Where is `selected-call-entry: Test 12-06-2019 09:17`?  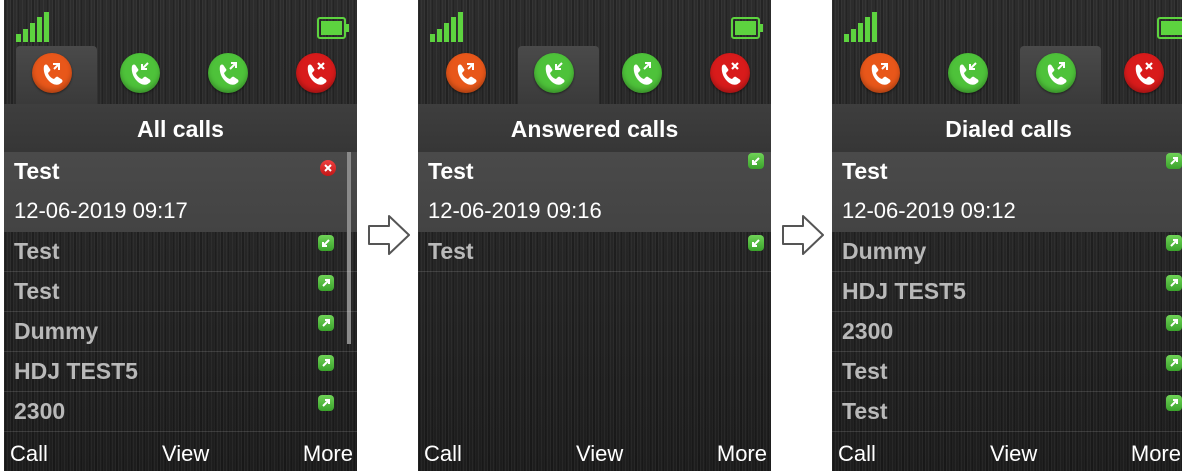
selected-call-entry: Test 12-06-2019 09:17 is located at coordinates (180, 192).